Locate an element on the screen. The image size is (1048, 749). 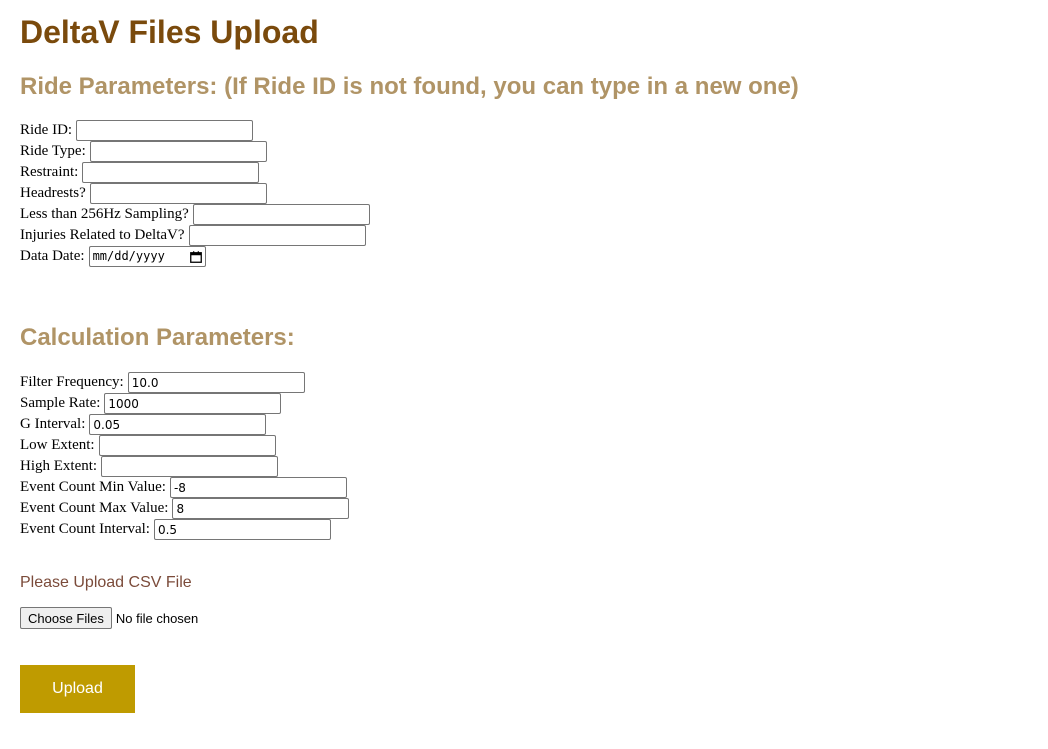
filter-frequency-row: Filter Frequency: is located at coordinates (184, 382).